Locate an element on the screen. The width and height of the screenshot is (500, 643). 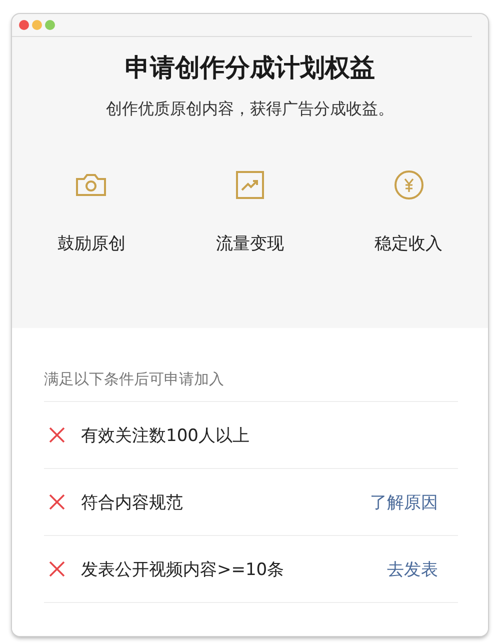
close-button is located at coordinates (24, 25).